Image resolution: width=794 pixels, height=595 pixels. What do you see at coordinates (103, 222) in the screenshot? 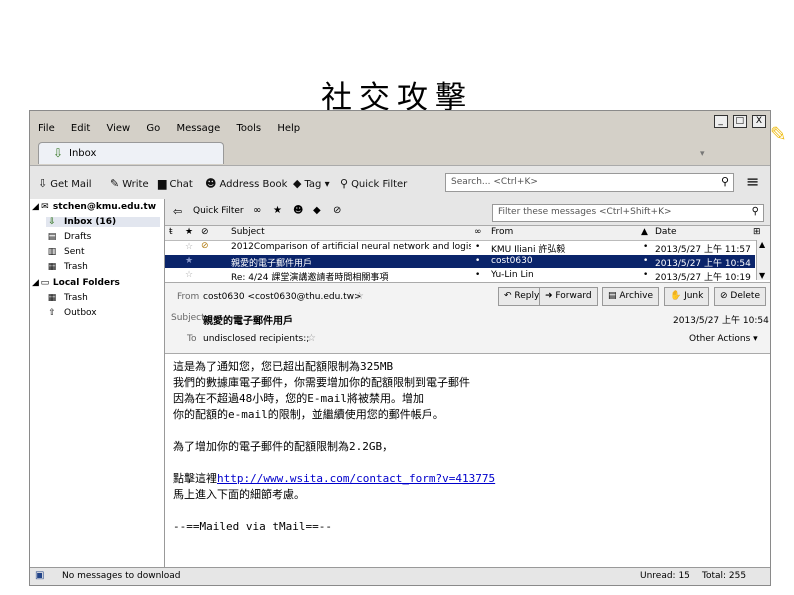
I see `folder-inbox: ⇩ Inbox (16)` at bounding box center [103, 222].